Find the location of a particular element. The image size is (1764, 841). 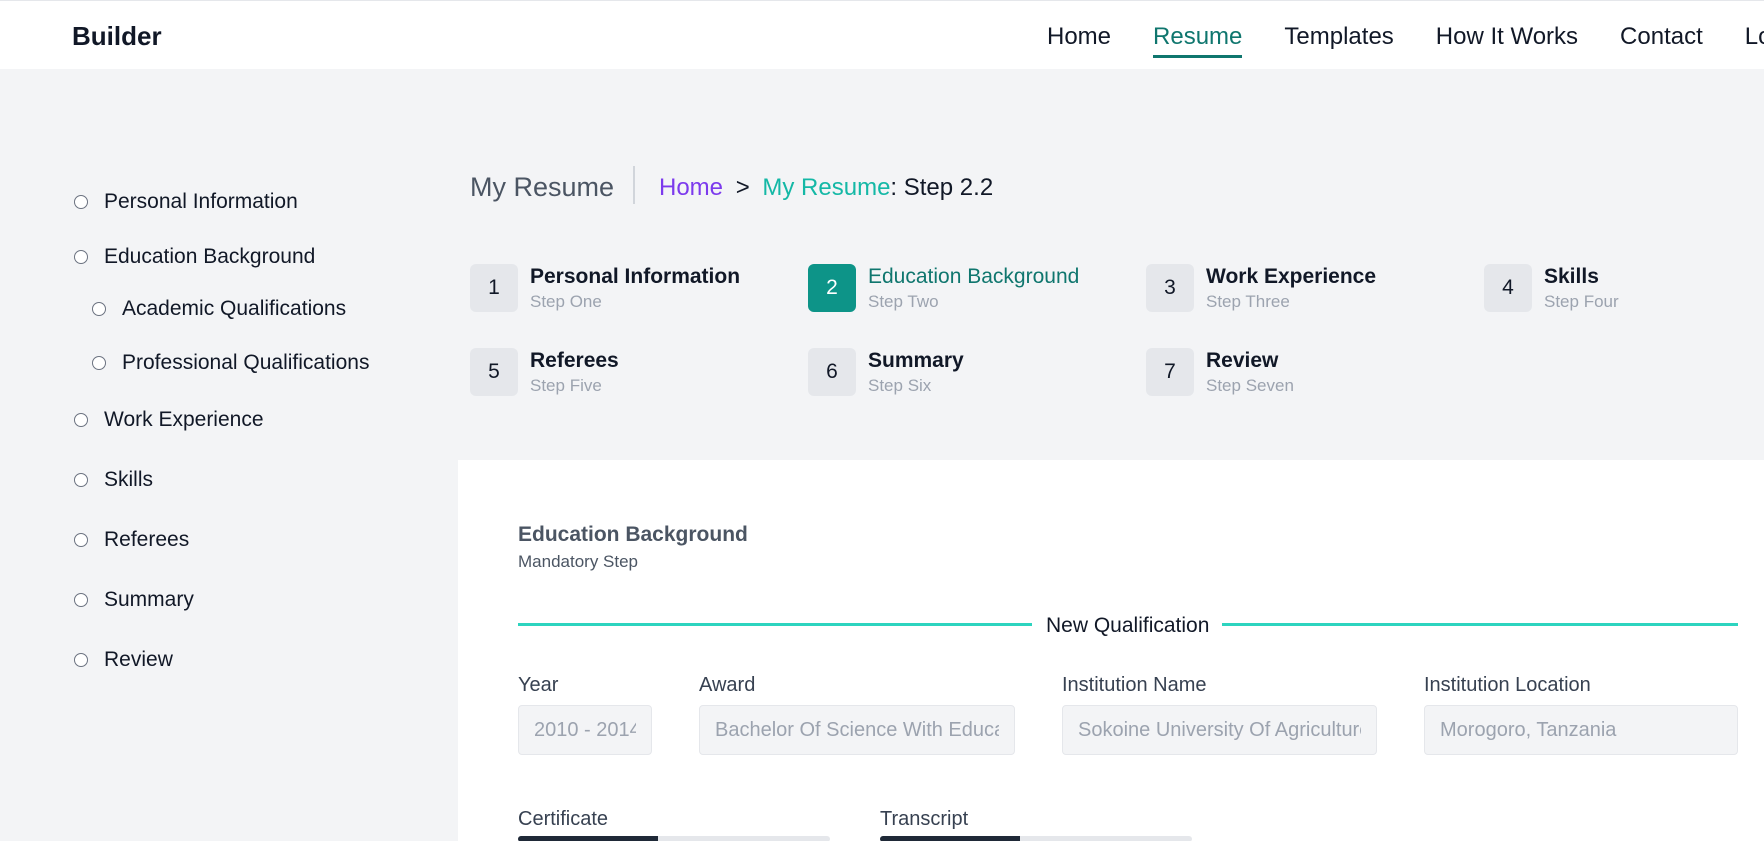

sidebar-item-work-experience: Work Experience is located at coordinates (221, 420).